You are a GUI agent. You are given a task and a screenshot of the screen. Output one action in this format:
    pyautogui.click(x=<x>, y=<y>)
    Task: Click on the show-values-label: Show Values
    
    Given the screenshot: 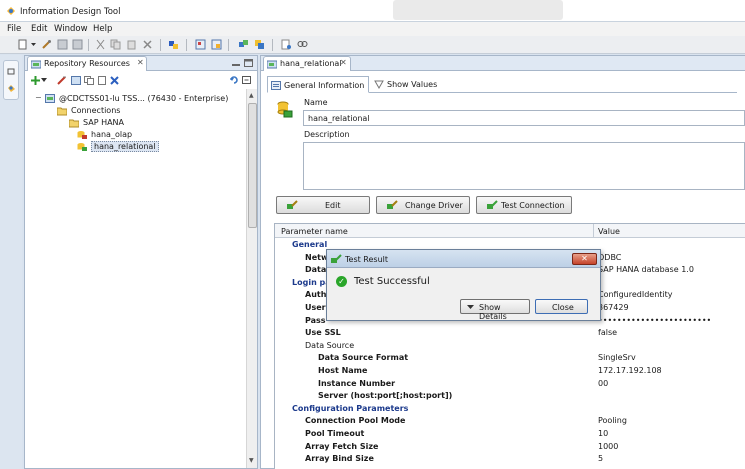 What is the action you would take?
    pyautogui.click(x=412, y=84)
    